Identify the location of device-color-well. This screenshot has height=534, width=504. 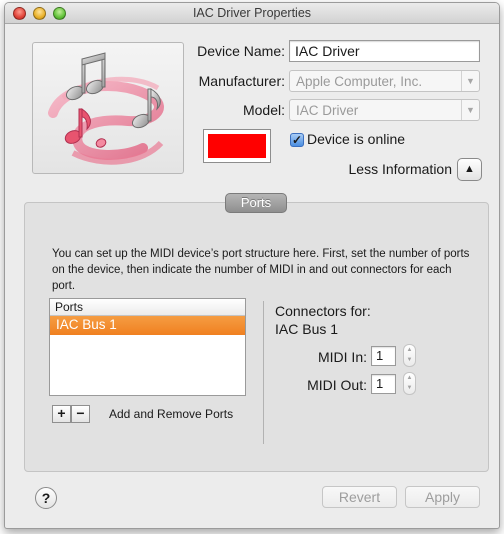
(237, 146).